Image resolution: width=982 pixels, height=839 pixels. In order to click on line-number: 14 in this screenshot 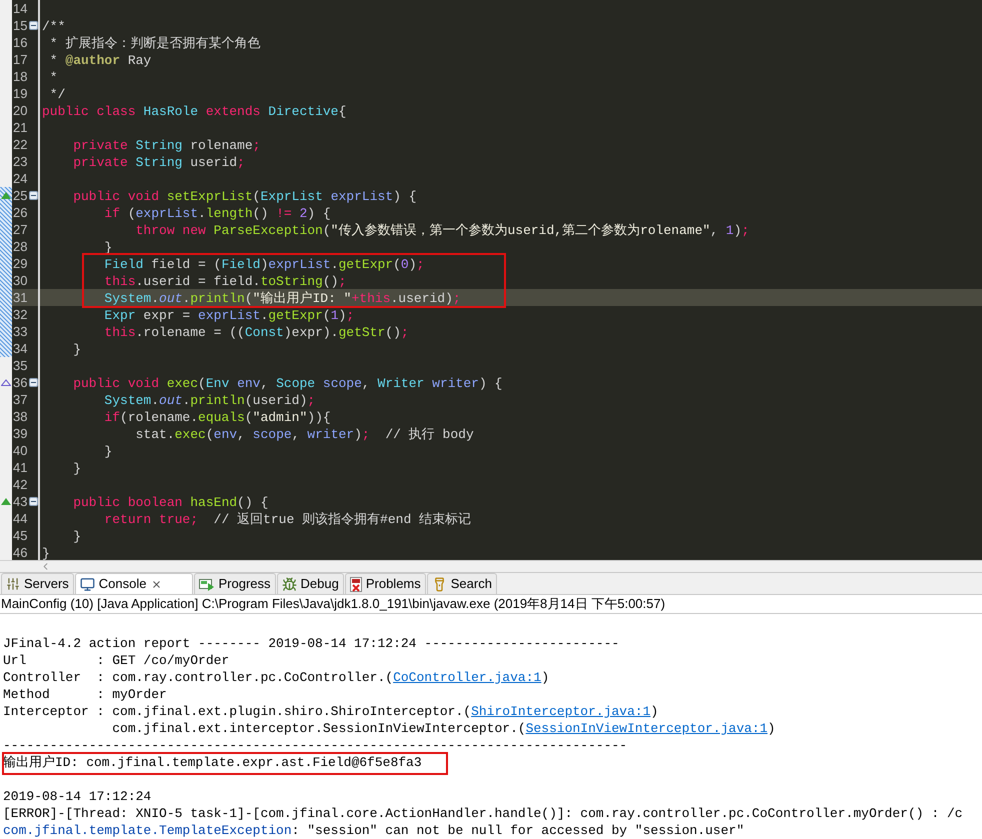, I will do `click(20, 8)`.